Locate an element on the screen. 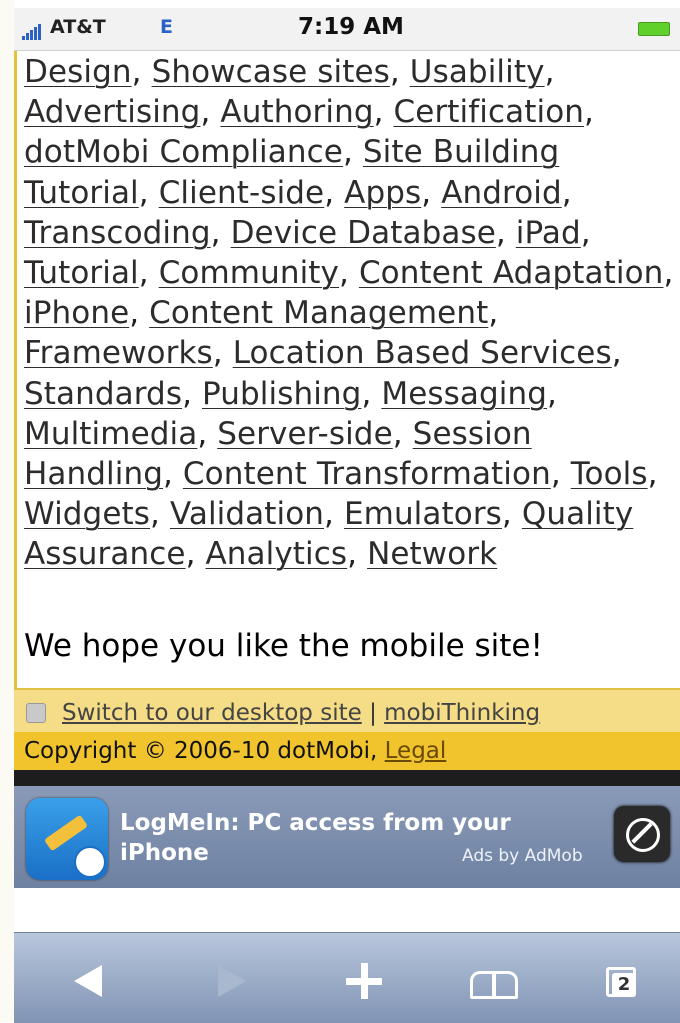 This screenshot has width=680, height=1023. browser-toolbar: 2 is located at coordinates (347, 977).